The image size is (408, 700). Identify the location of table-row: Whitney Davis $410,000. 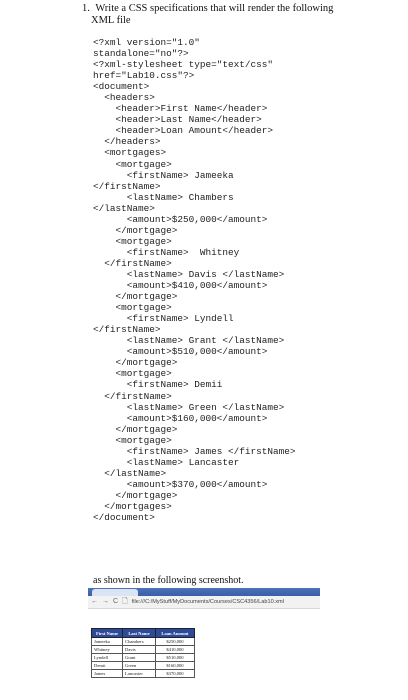
(143, 649).